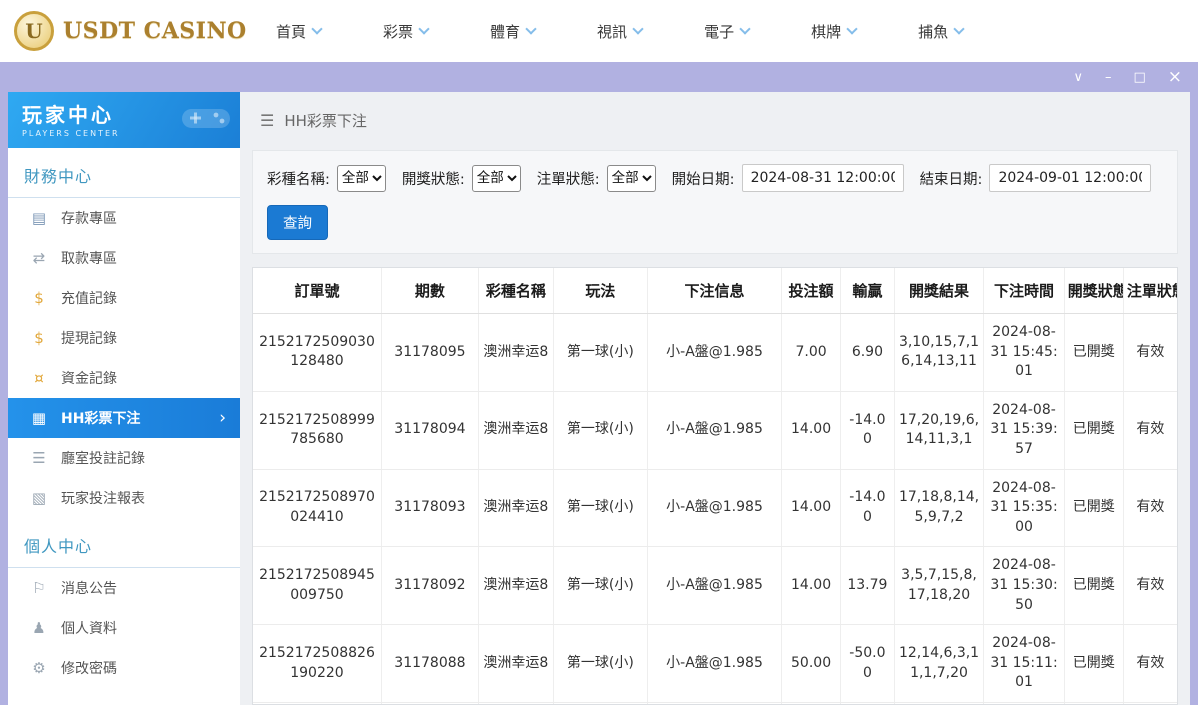 The width and height of the screenshot is (1198, 705). What do you see at coordinates (430, 352) in the screenshot?
I see `table-cell: 31178095` at bounding box center [430, 352].